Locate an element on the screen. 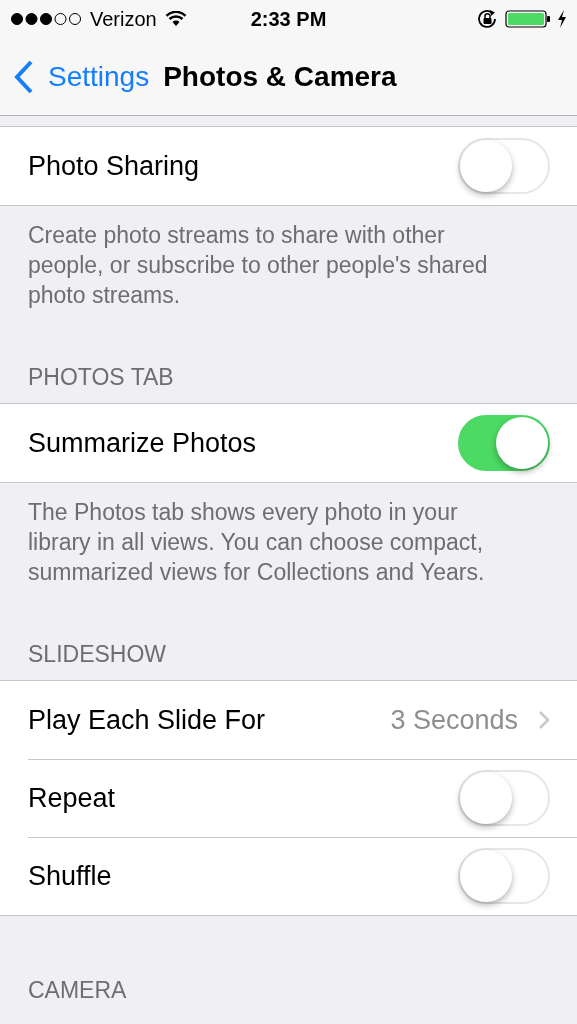  row-label: Photo Sharing is located at coordinates (114, 166).